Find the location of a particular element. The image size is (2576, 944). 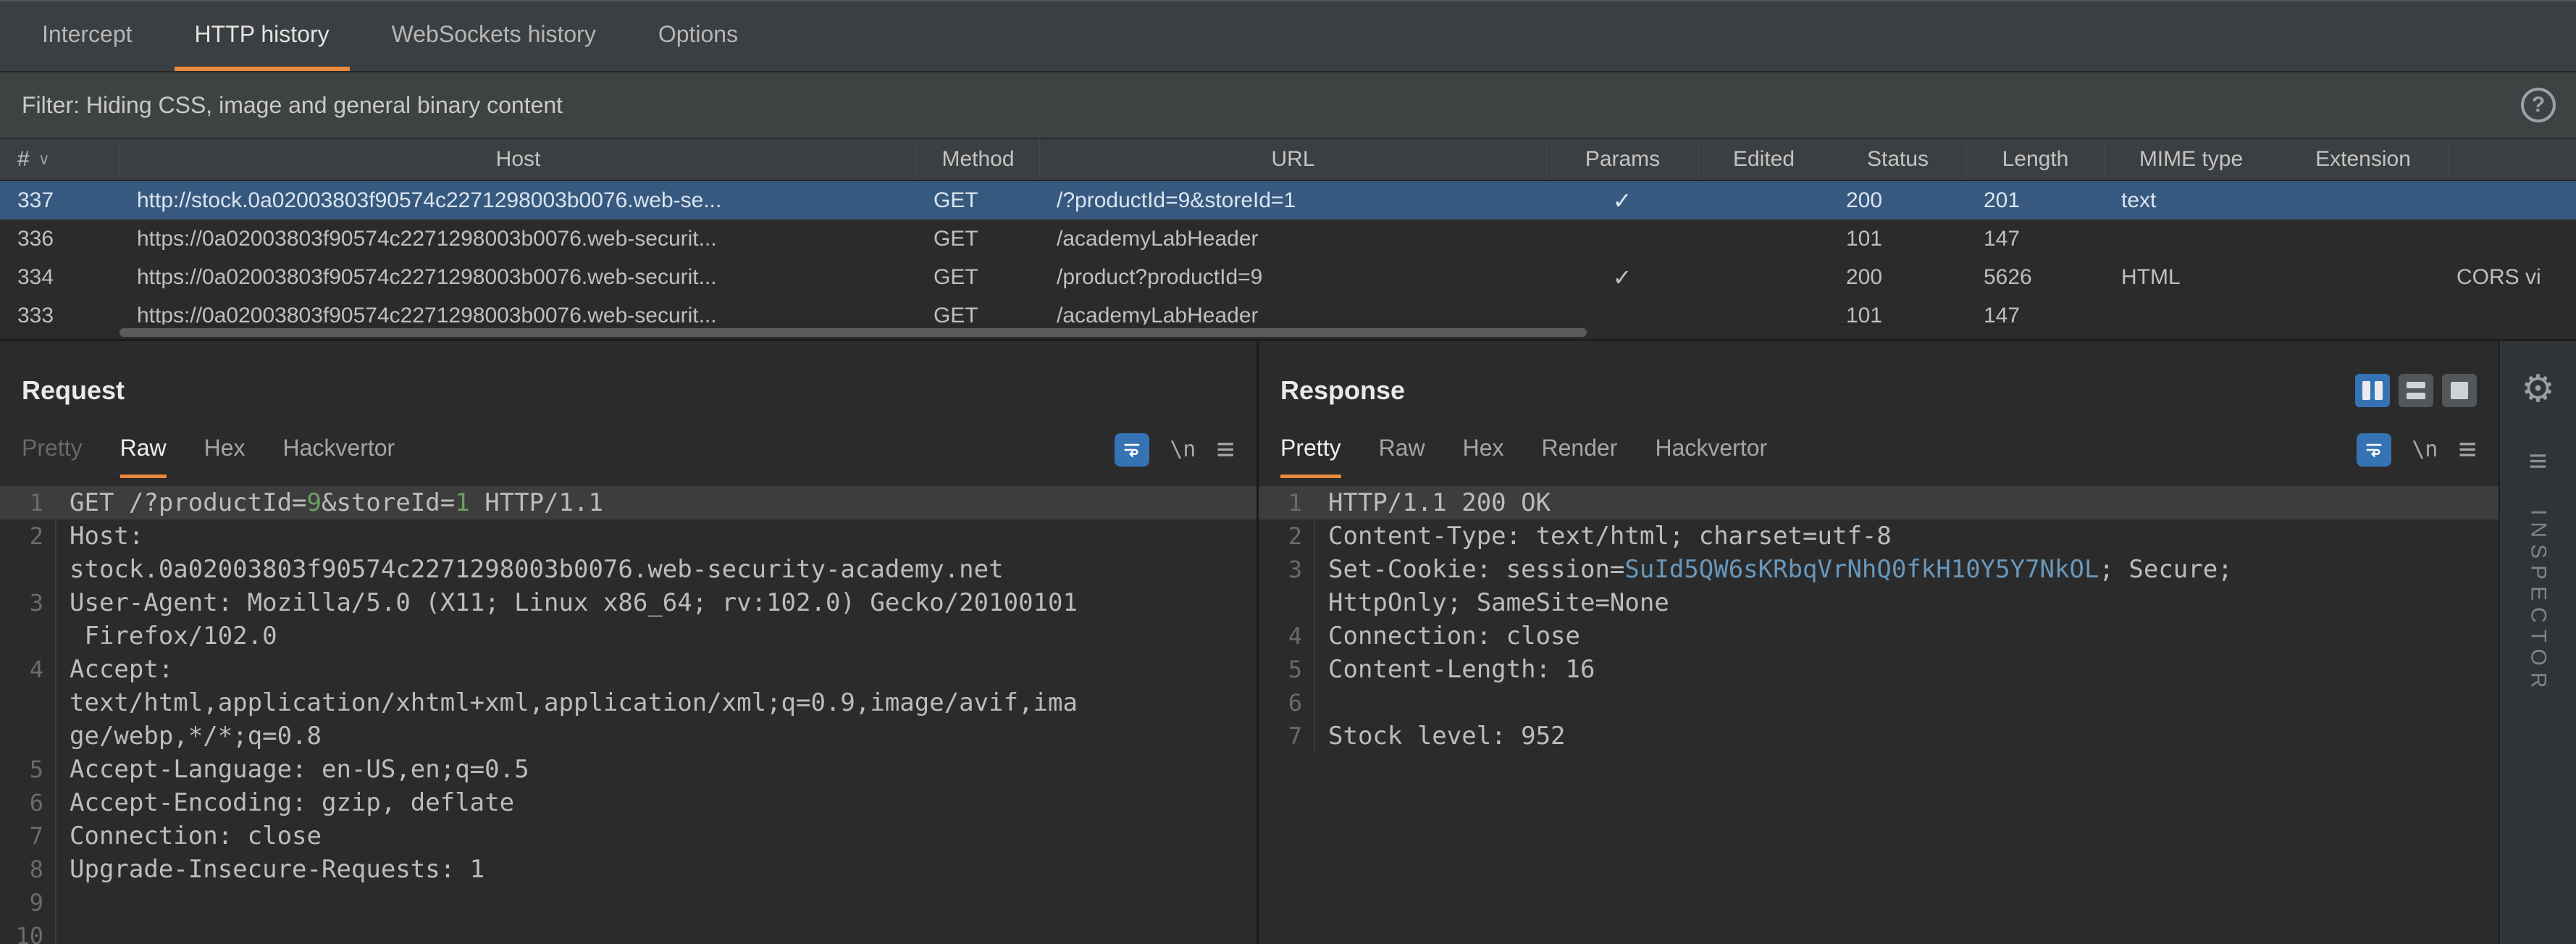

request-tab-pretty: Pretty is located at coordinates (52, 450).